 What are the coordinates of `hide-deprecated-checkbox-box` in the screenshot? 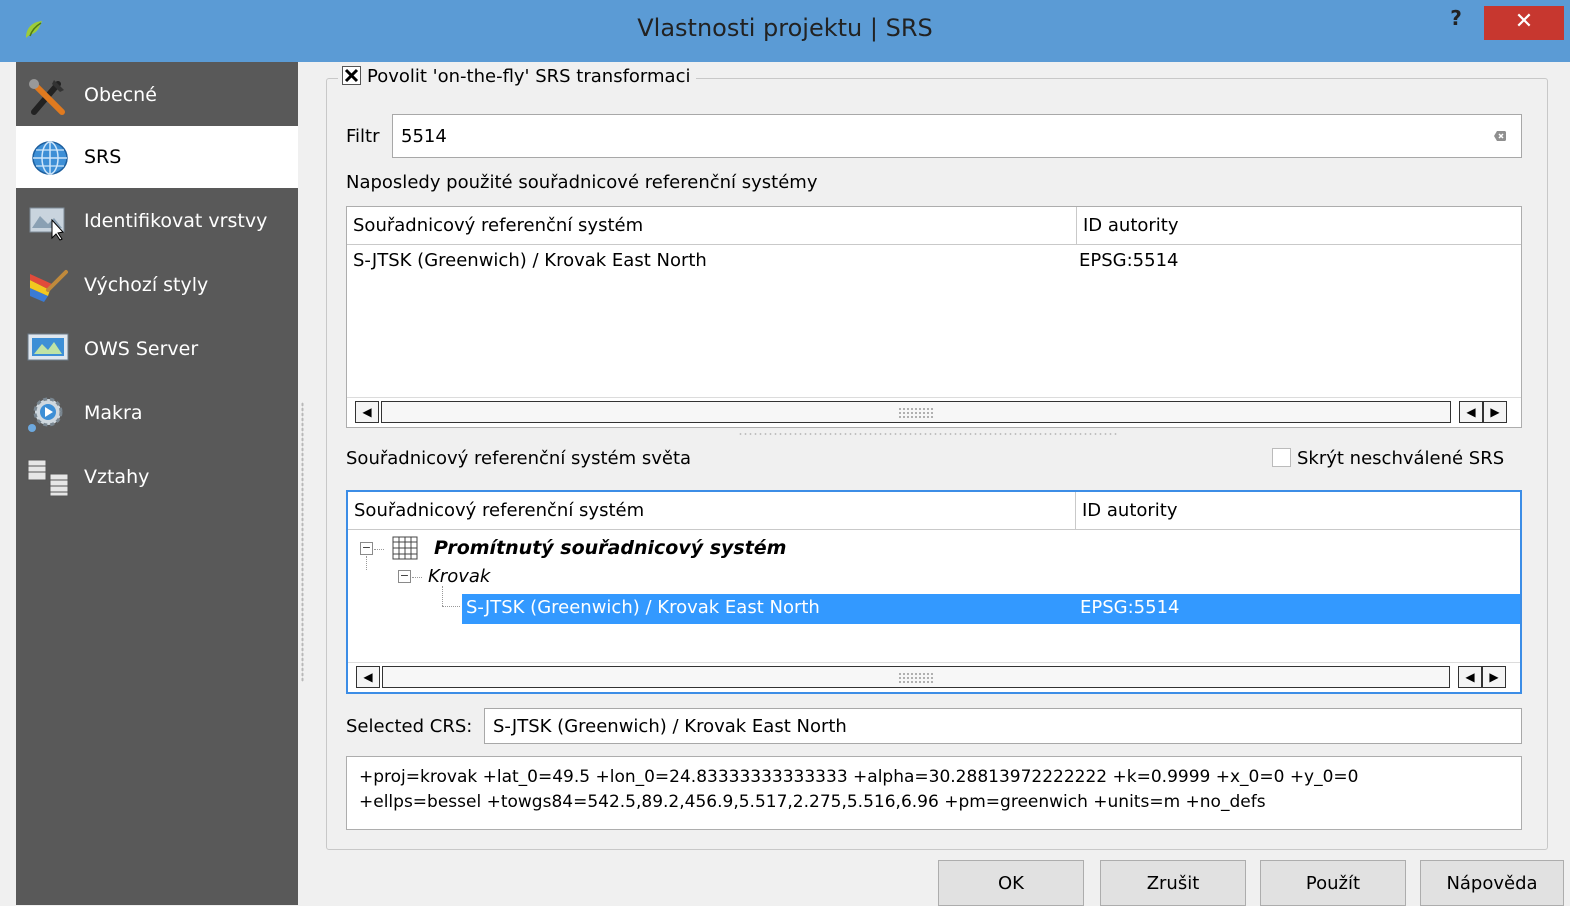 It's located at (1281, 457).